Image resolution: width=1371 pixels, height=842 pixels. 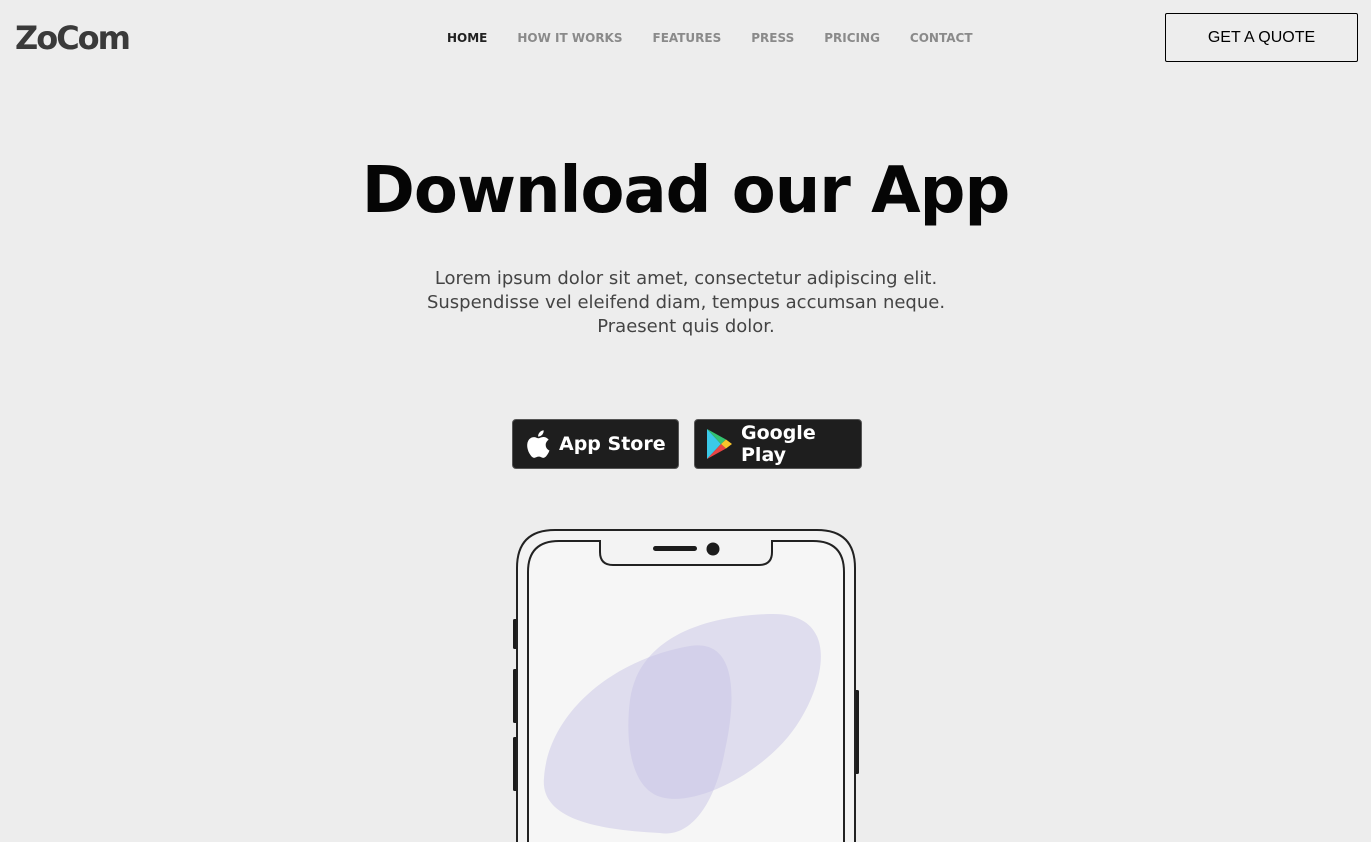 I want to click on phone-speaker, so click(x=675, y=548).